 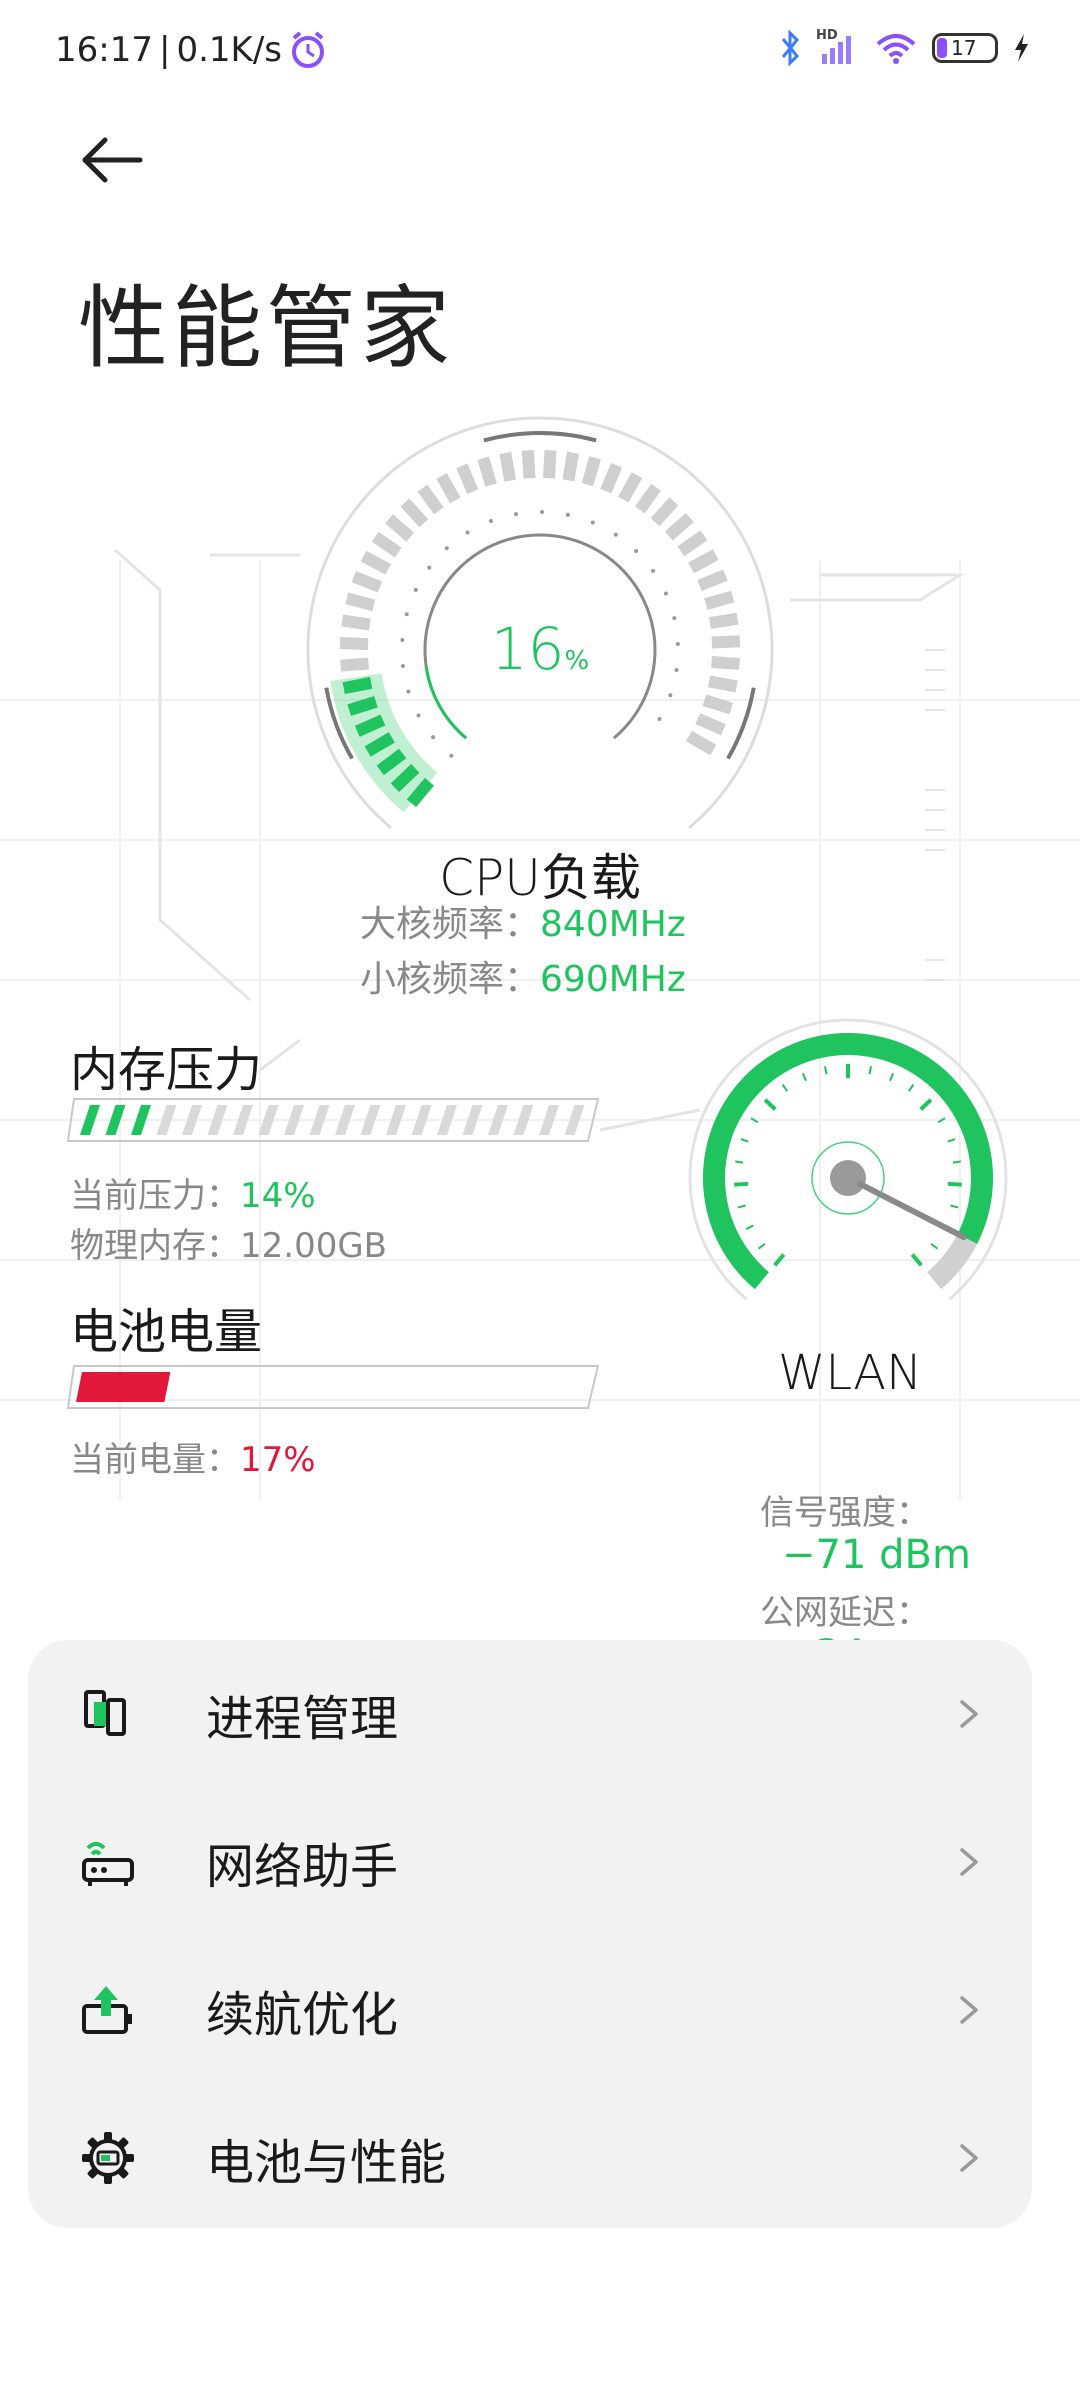 What do you see at coordinates (1021, 48) in the screenshot?
I see `charging-bolt-icon` at bounding box center [1021, 48].